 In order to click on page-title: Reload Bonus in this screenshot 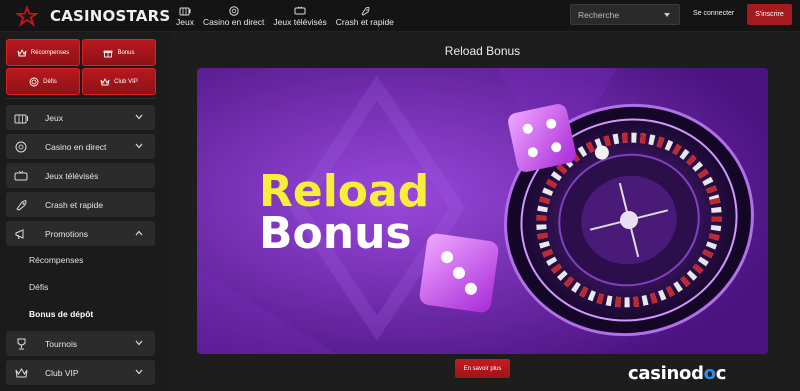, I will do `click(482, 51)`.